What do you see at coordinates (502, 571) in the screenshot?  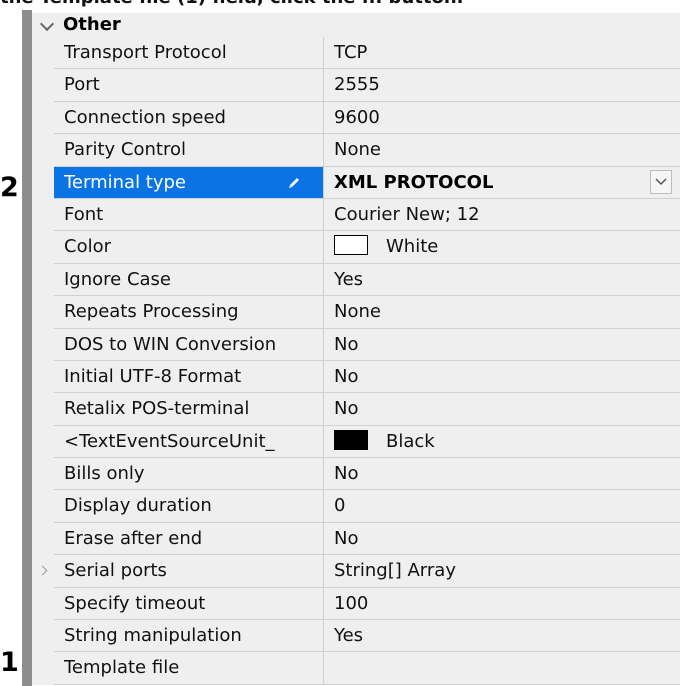 I see `property-value: String[] Array` at bounding box center [502, 571].